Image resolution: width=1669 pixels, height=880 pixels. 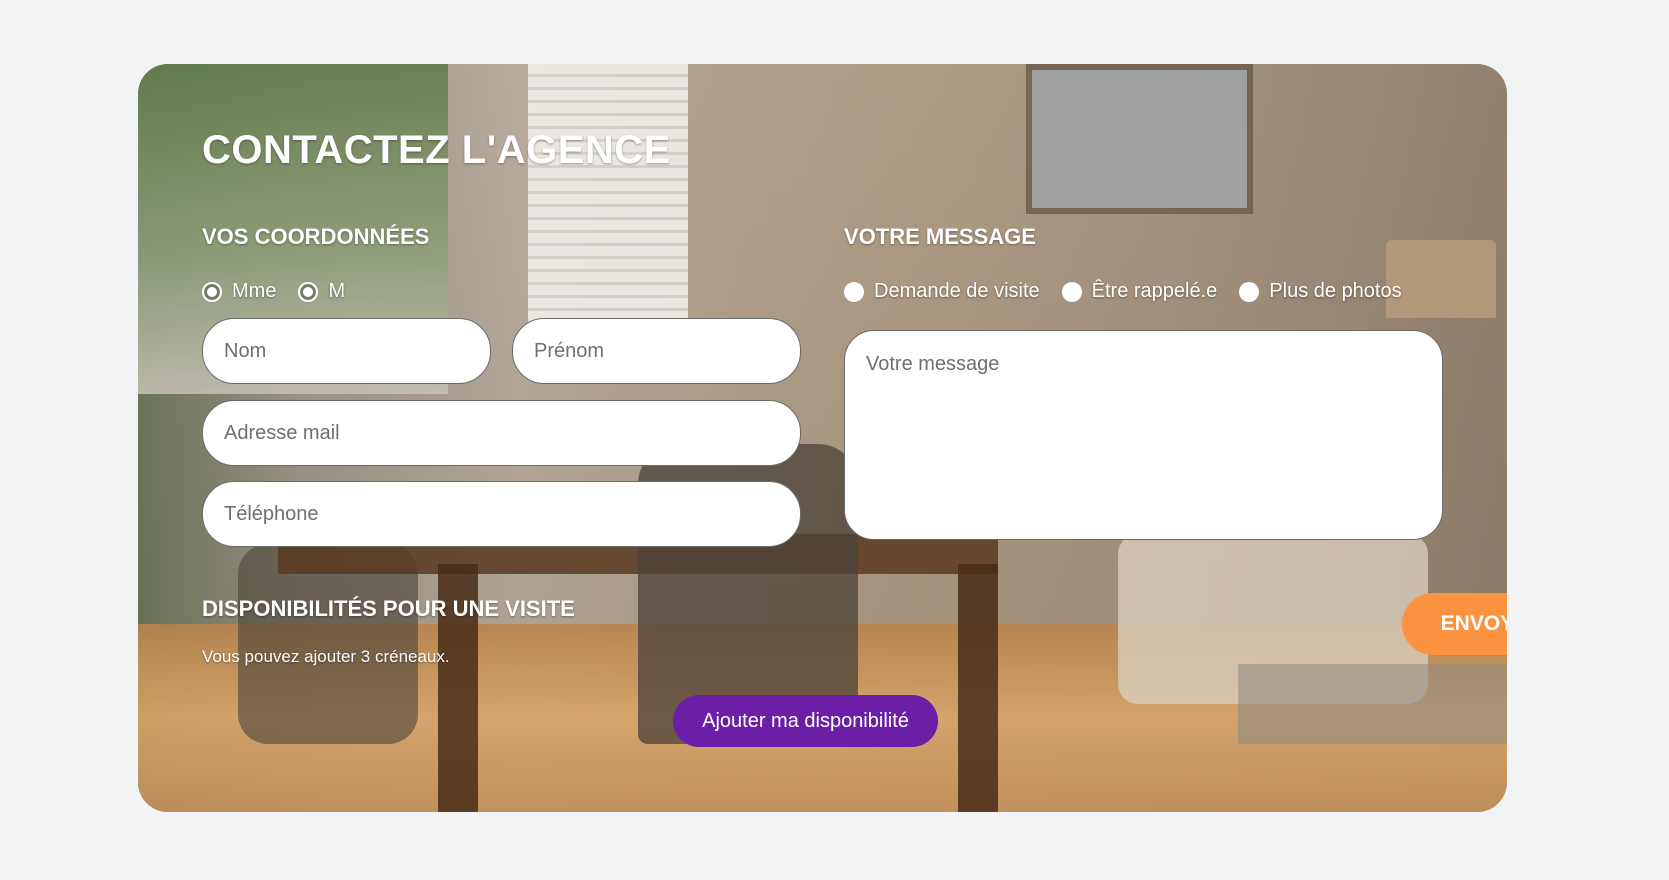 I want to click on radio-demande-visite: Demande de visite, so click(x=942, y=291).